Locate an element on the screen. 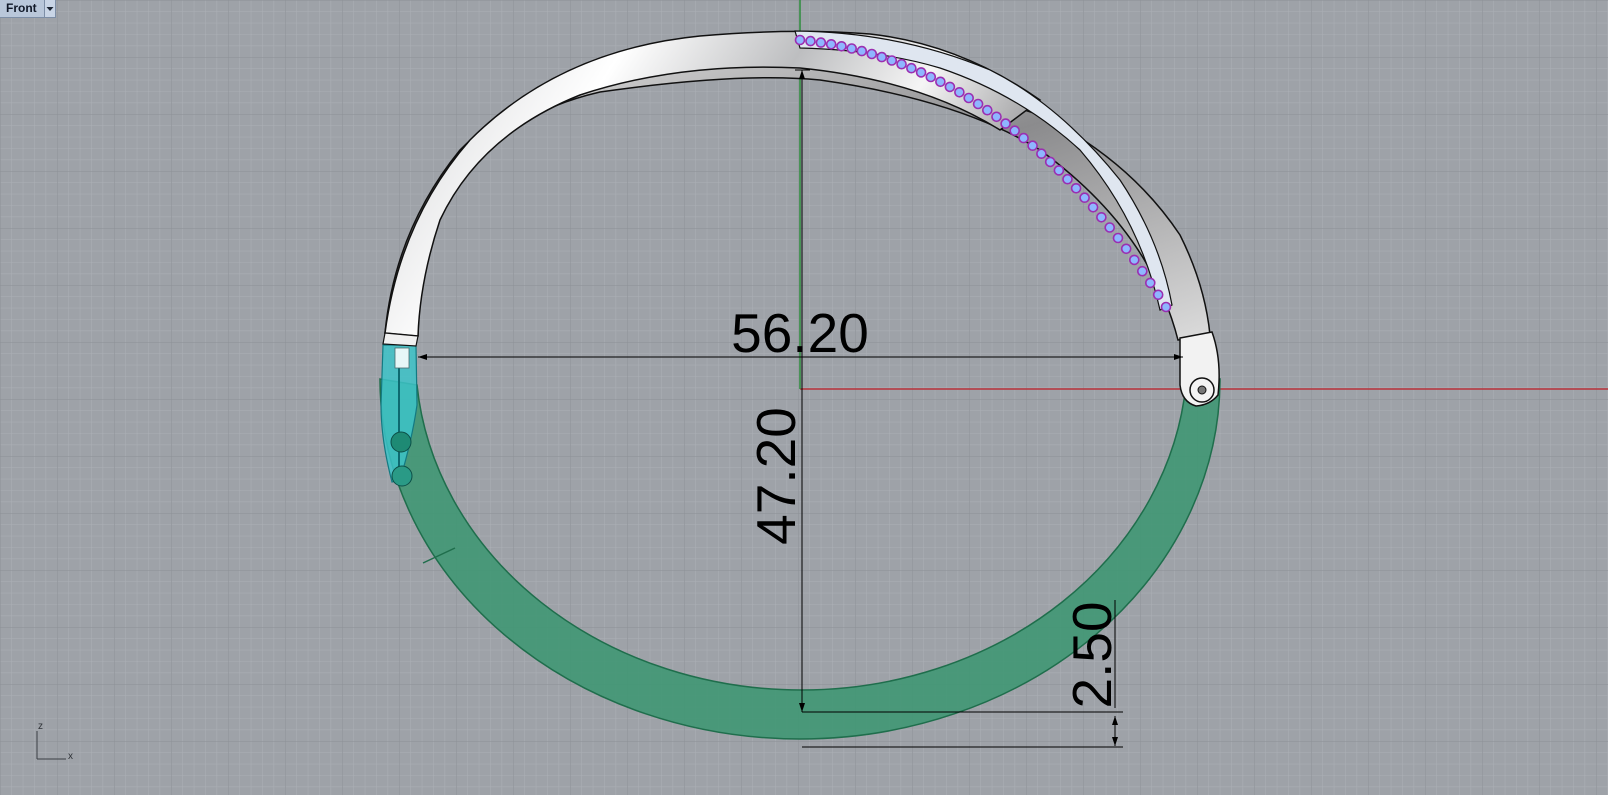  hinge is located at coordinates (1199, 369).